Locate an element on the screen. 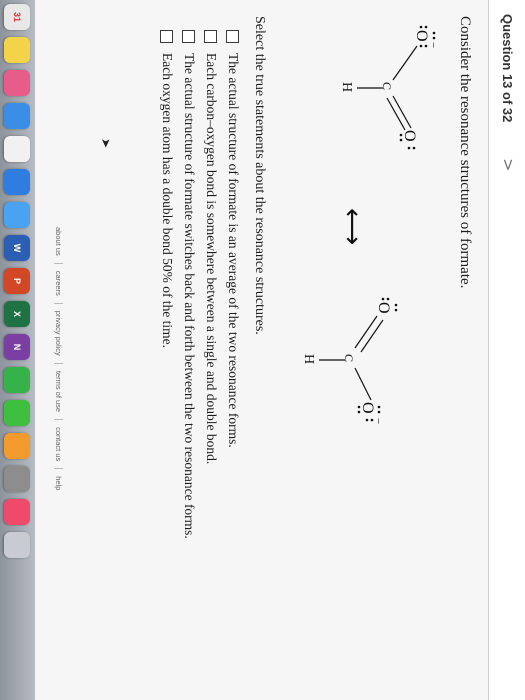 Image resolution: width=525 pixels, height=700 pixels. macos-dock: 31 W P X N is located at coordinates (17, 350).